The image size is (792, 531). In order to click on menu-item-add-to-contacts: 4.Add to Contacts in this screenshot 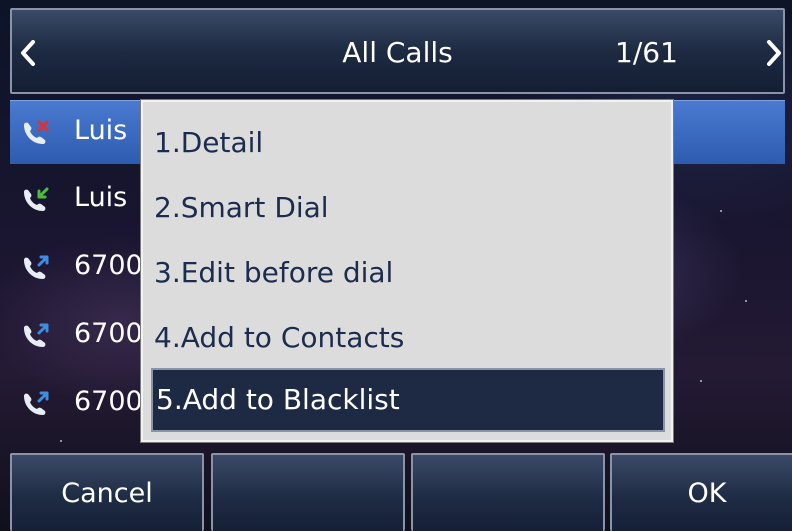, I will do `click(408, 338)`.